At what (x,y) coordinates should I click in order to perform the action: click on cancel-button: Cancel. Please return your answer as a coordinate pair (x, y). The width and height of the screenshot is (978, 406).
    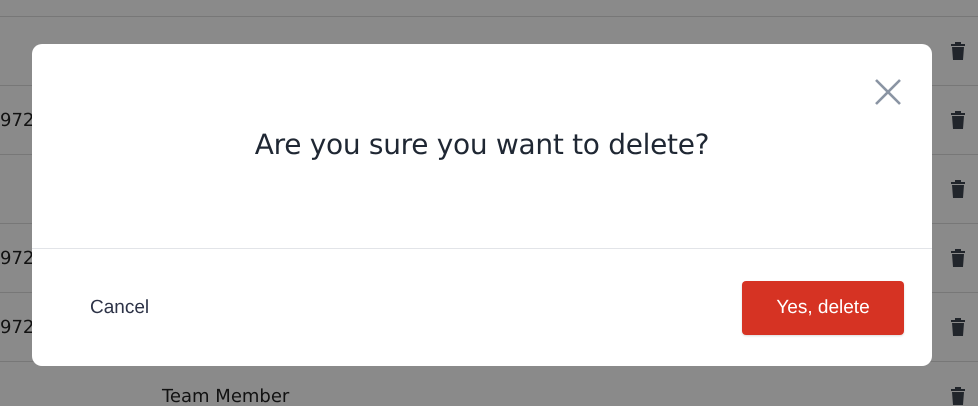
    Looking at the image, I should click on (120, 307).